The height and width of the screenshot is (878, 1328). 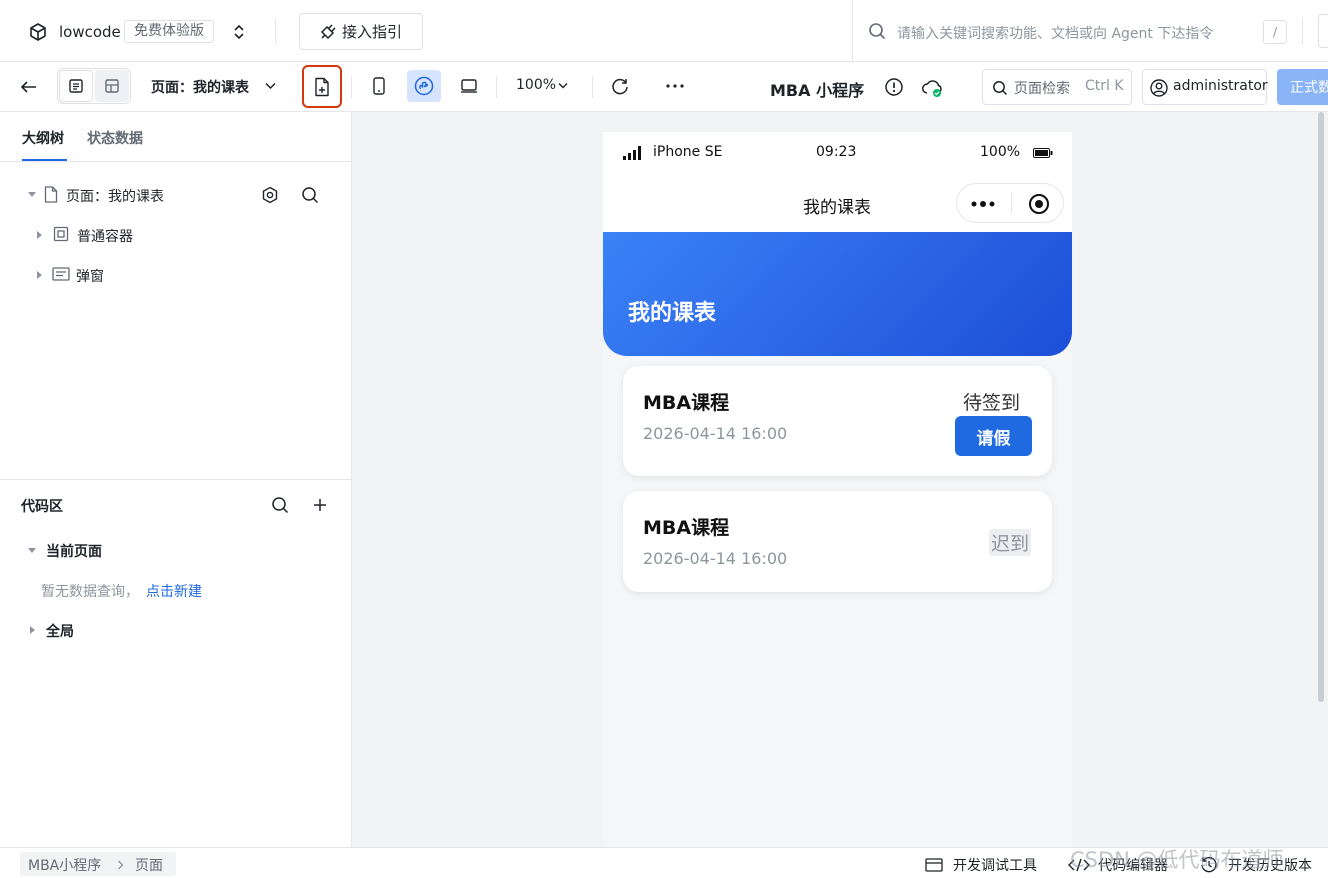 What do you see at coordinates (90, 276) in the screenshot?
I see `tree-item-modal: 弹窗` at bounding box center [90, 276].